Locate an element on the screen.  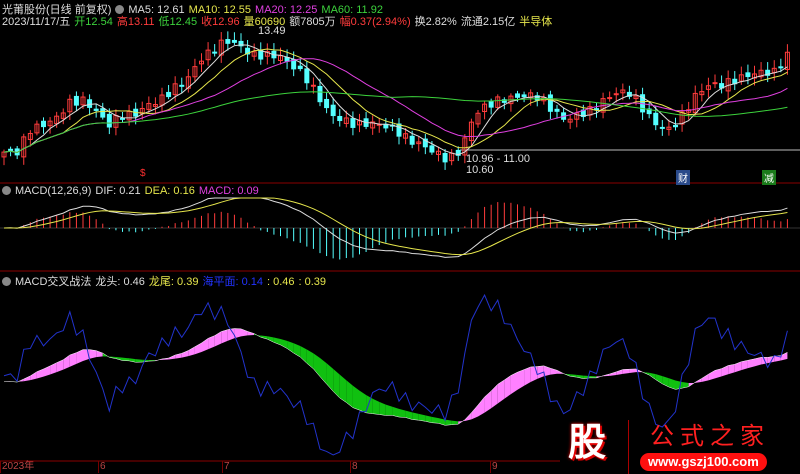
head-value: 龙头: 0.46 is located at coordinates (120, 282).